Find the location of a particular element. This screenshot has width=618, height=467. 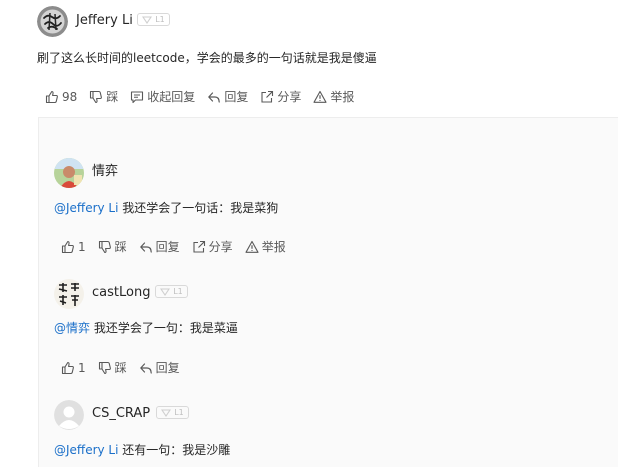

username: Jeffery Li is located at coordinates (104, 21).